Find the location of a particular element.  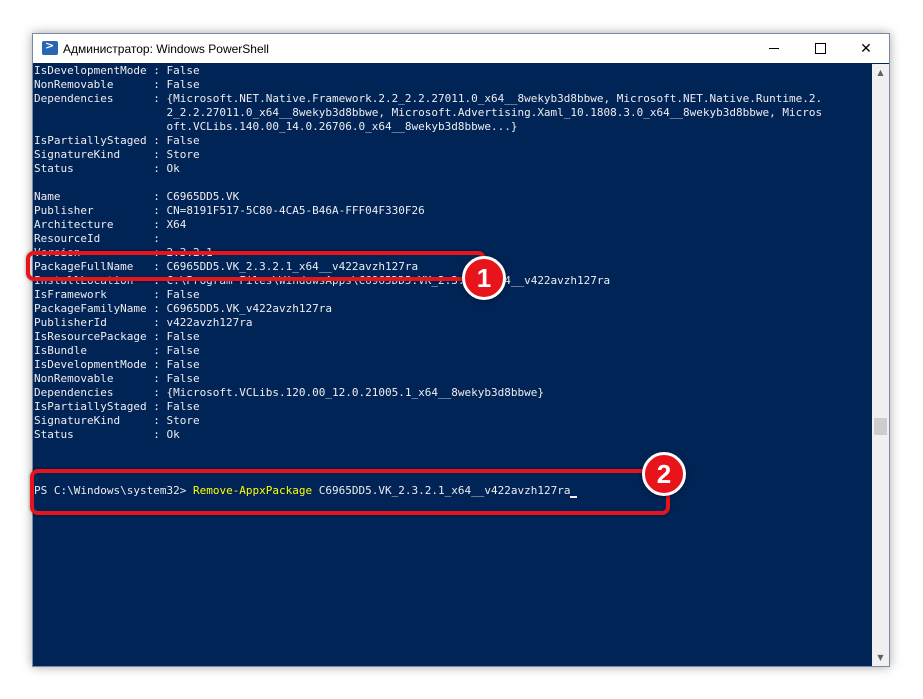

title-bar: > Администратор: Windows PowerShell ✕ is located at coordinates (461, 48).